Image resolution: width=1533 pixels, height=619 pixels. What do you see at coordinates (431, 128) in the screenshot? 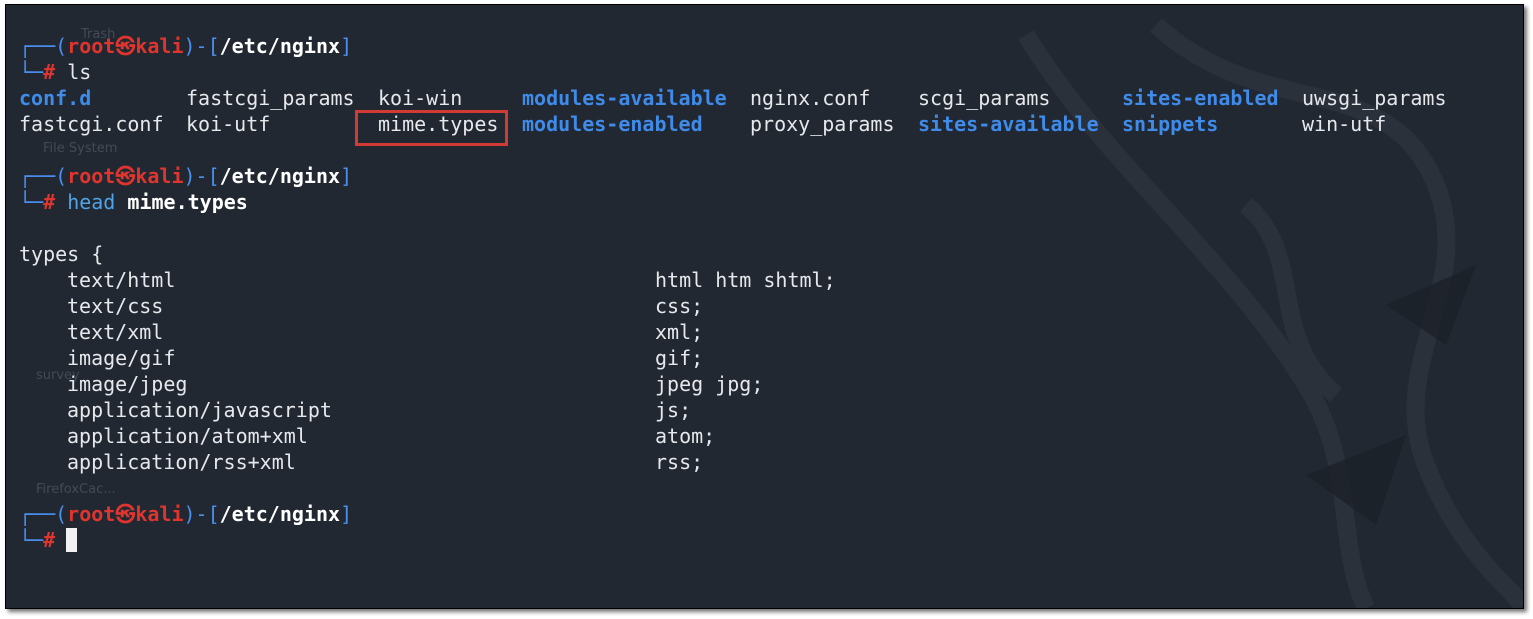
I see `mime-types-highlight-box` at bounding box center [431, 128].